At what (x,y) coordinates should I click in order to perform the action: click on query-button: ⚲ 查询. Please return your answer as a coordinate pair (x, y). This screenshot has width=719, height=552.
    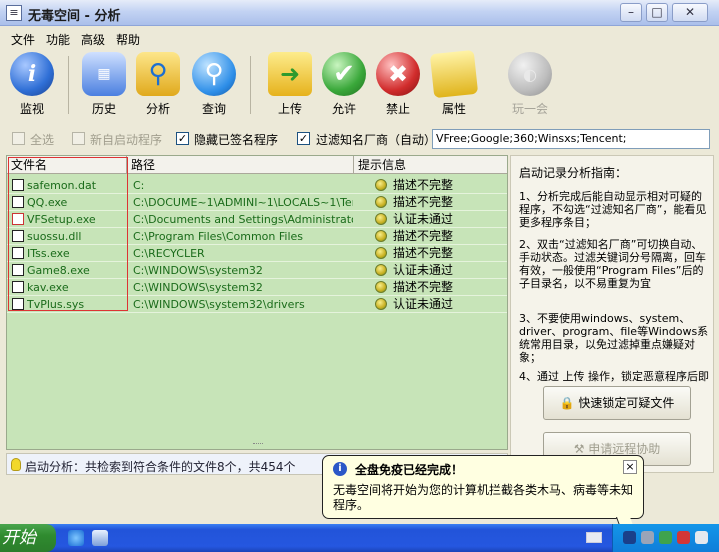
    Looking at the image, I should click on (214, 85).